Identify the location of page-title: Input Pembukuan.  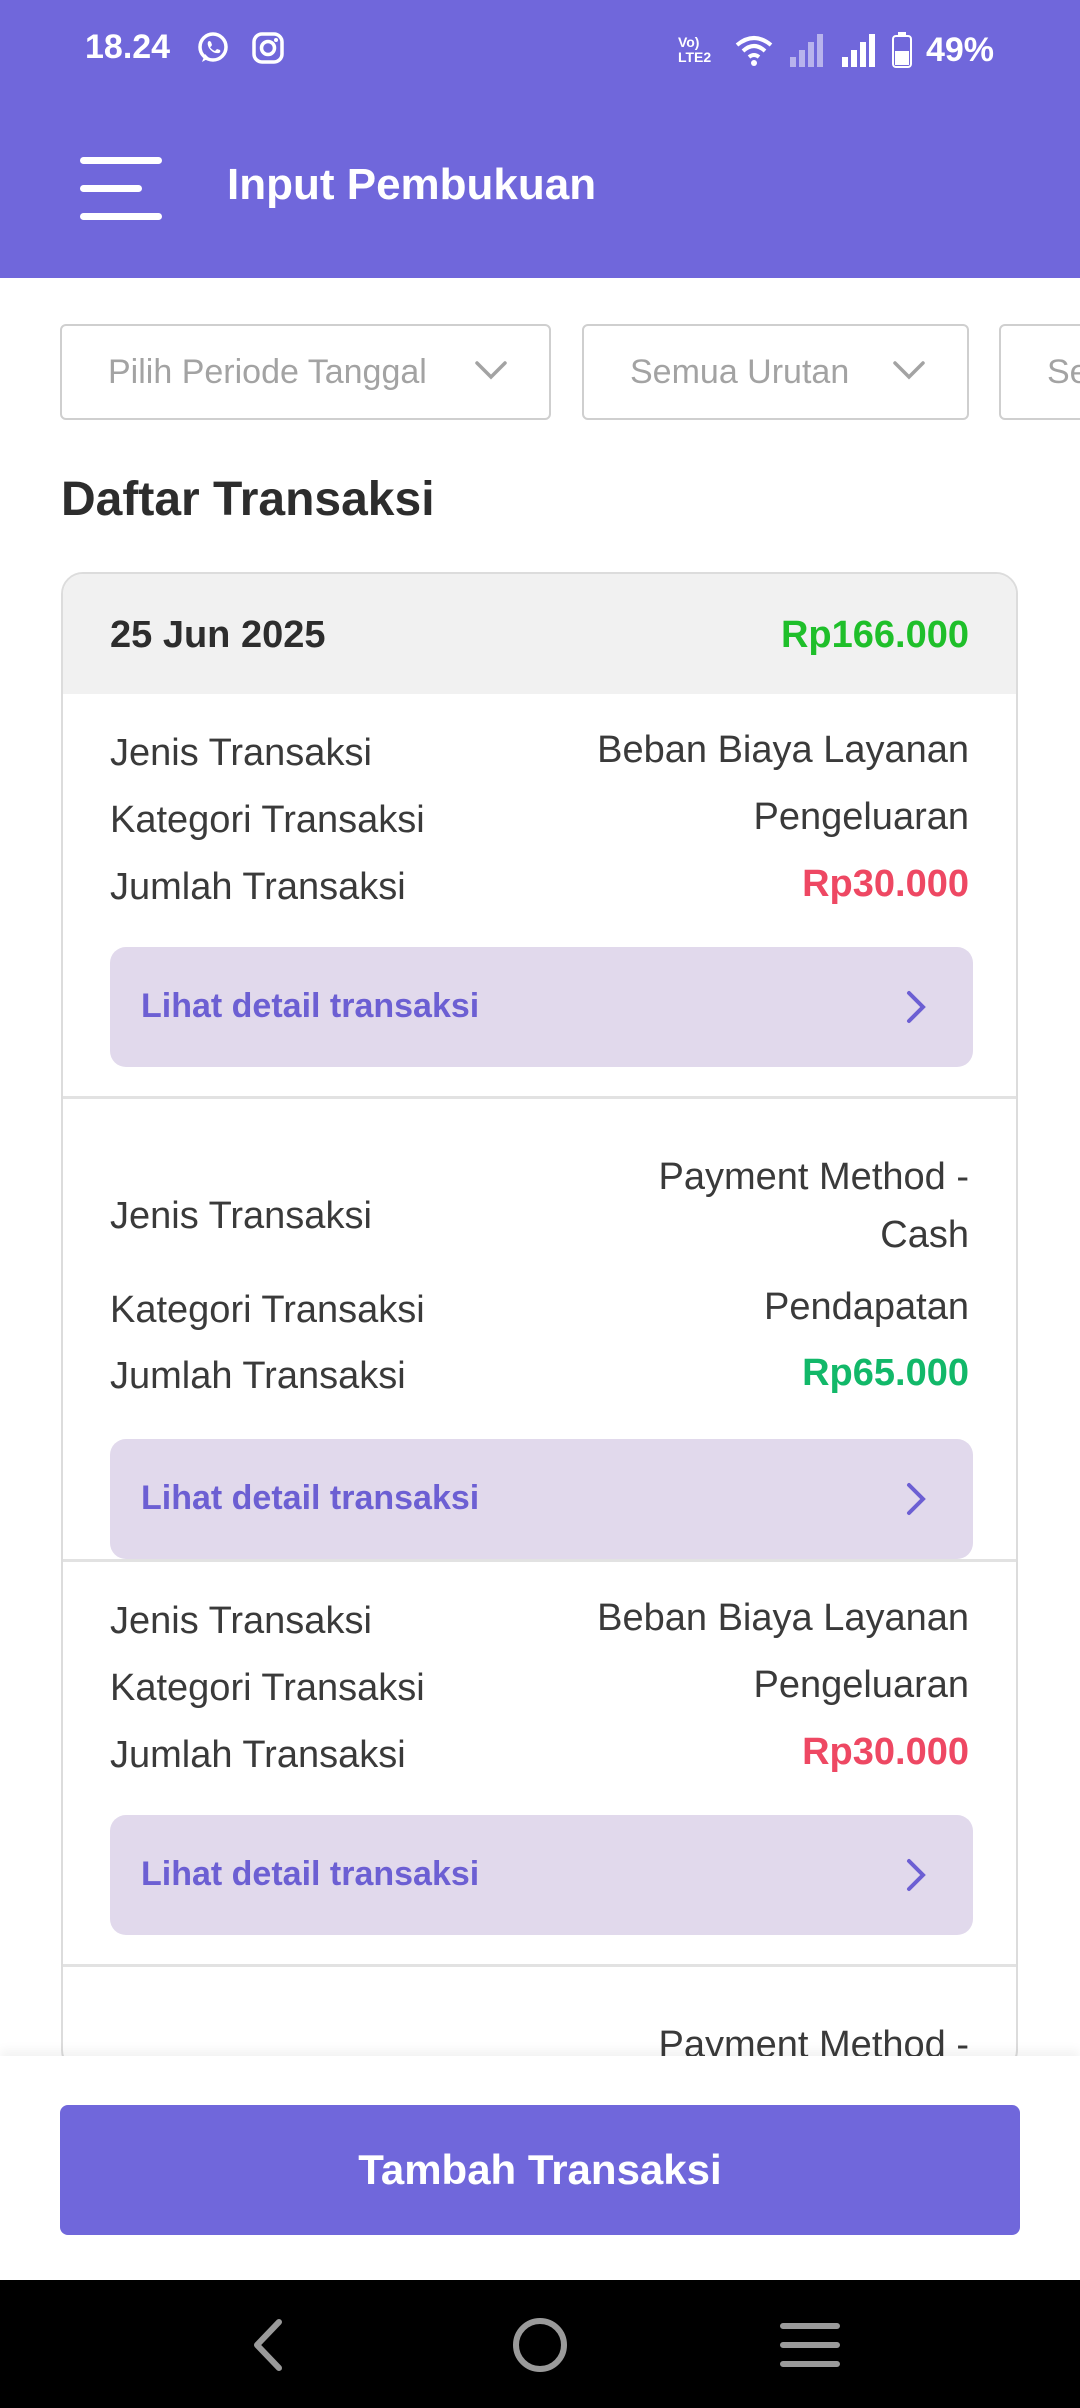
(412, 184).